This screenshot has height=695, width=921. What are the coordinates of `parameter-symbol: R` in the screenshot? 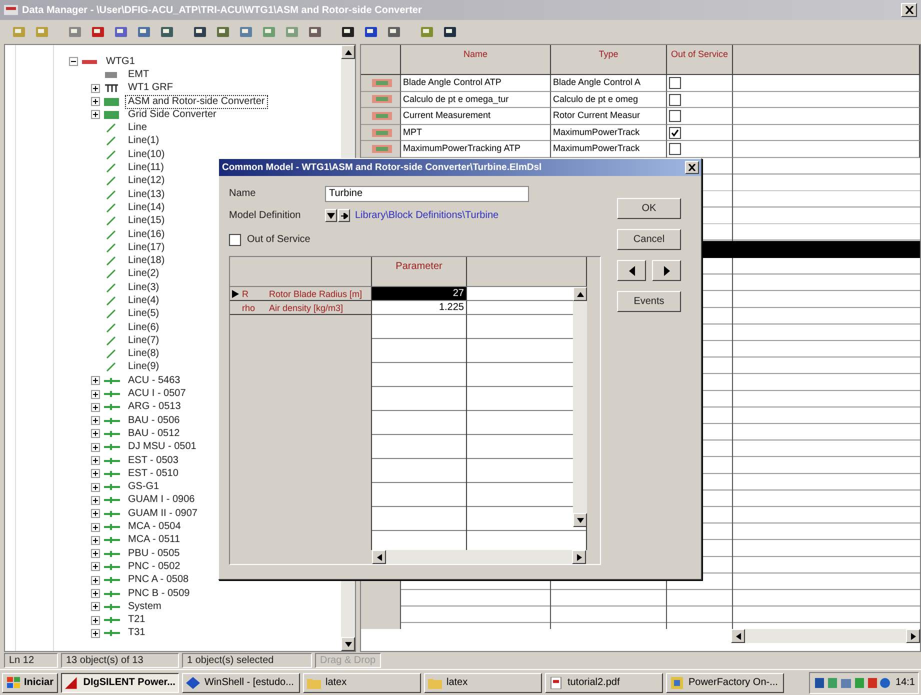 It's located at (246, 293).